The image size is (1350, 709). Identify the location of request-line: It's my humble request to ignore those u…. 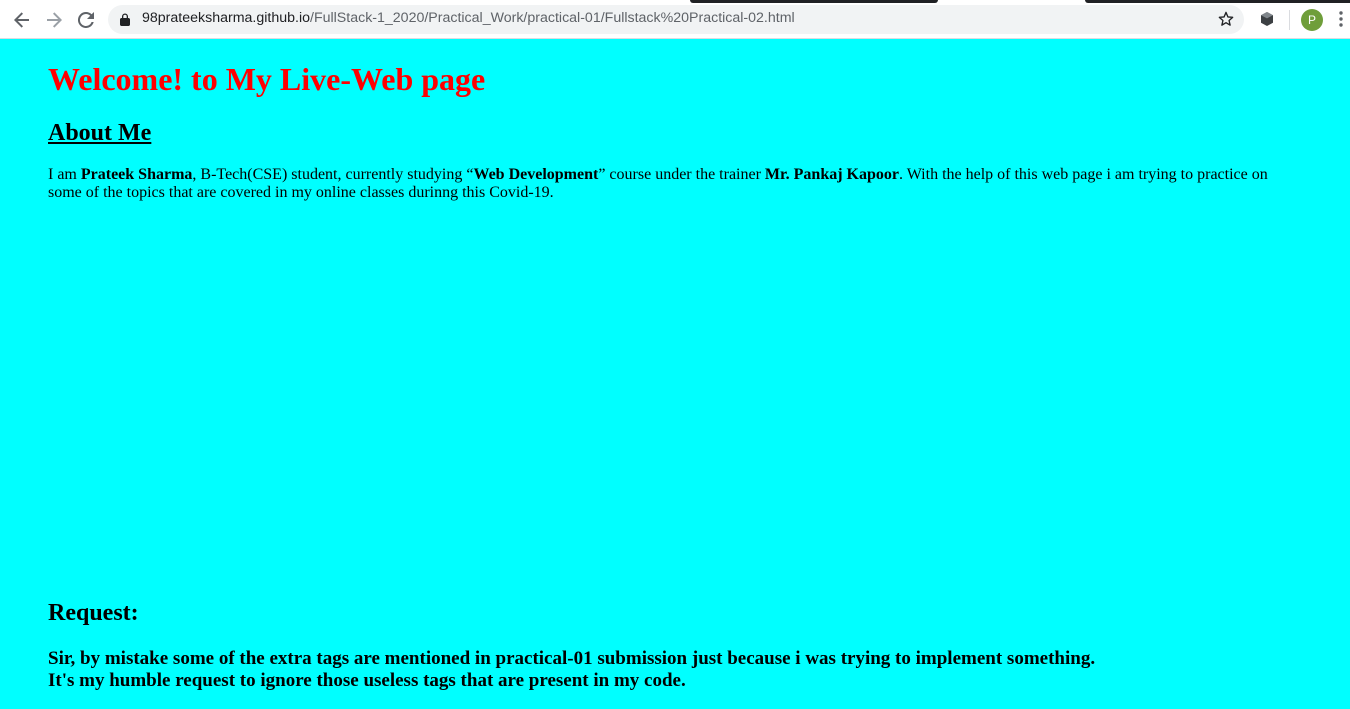
(367, 680).